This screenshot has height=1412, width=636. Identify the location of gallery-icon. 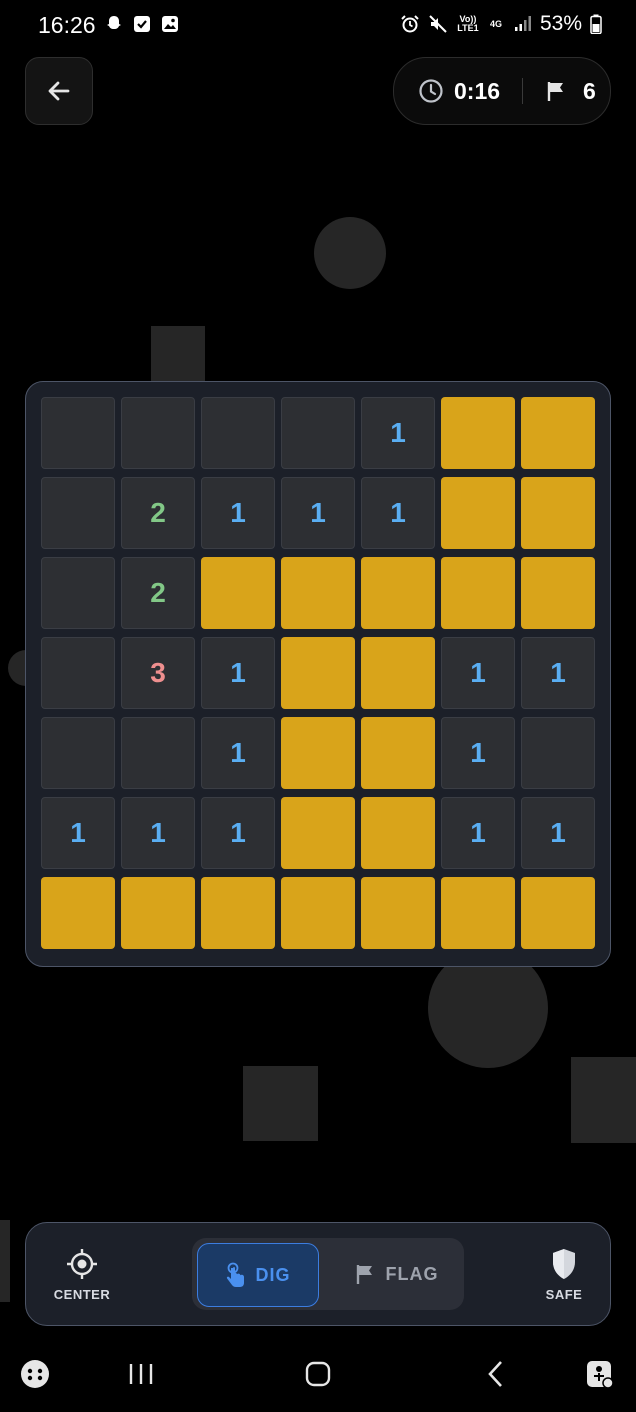
(170, 24).